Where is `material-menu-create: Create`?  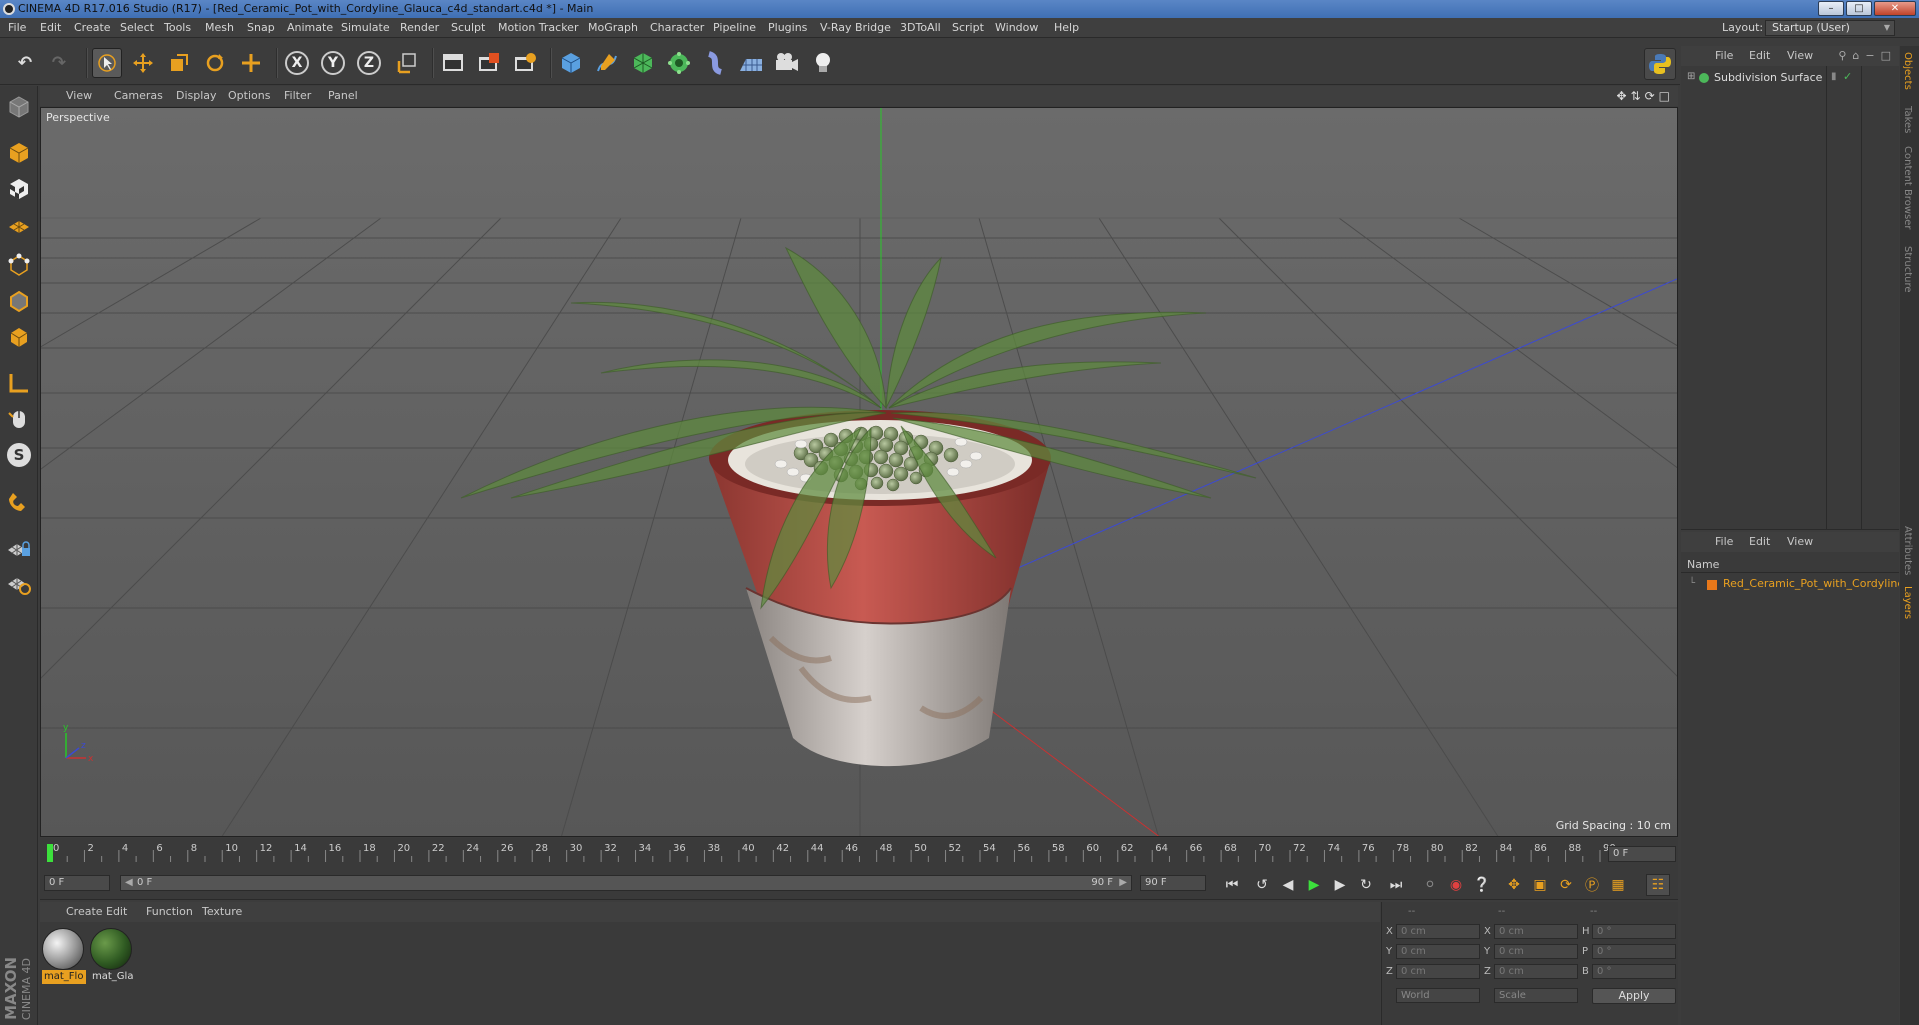 material-menu-create: Create is located at coordinates (84, 912).